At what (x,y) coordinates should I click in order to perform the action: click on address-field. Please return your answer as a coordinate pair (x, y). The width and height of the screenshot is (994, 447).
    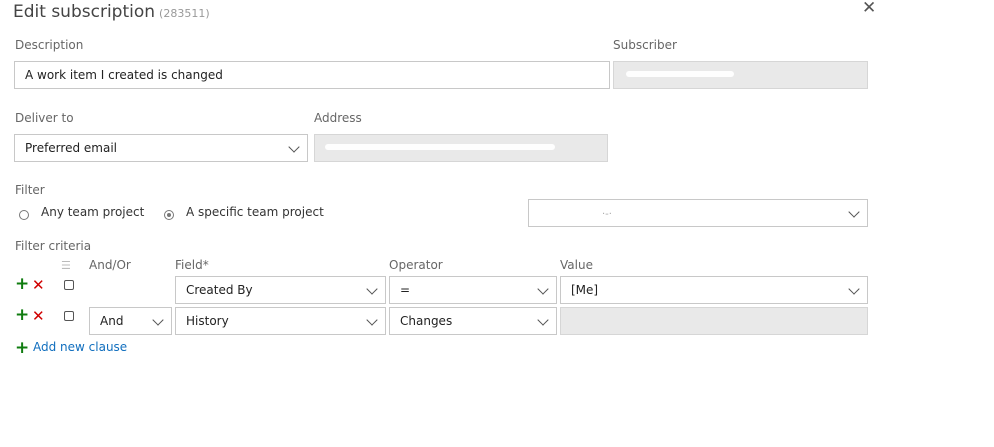
    Looking at the image, I should click on (461, 148).